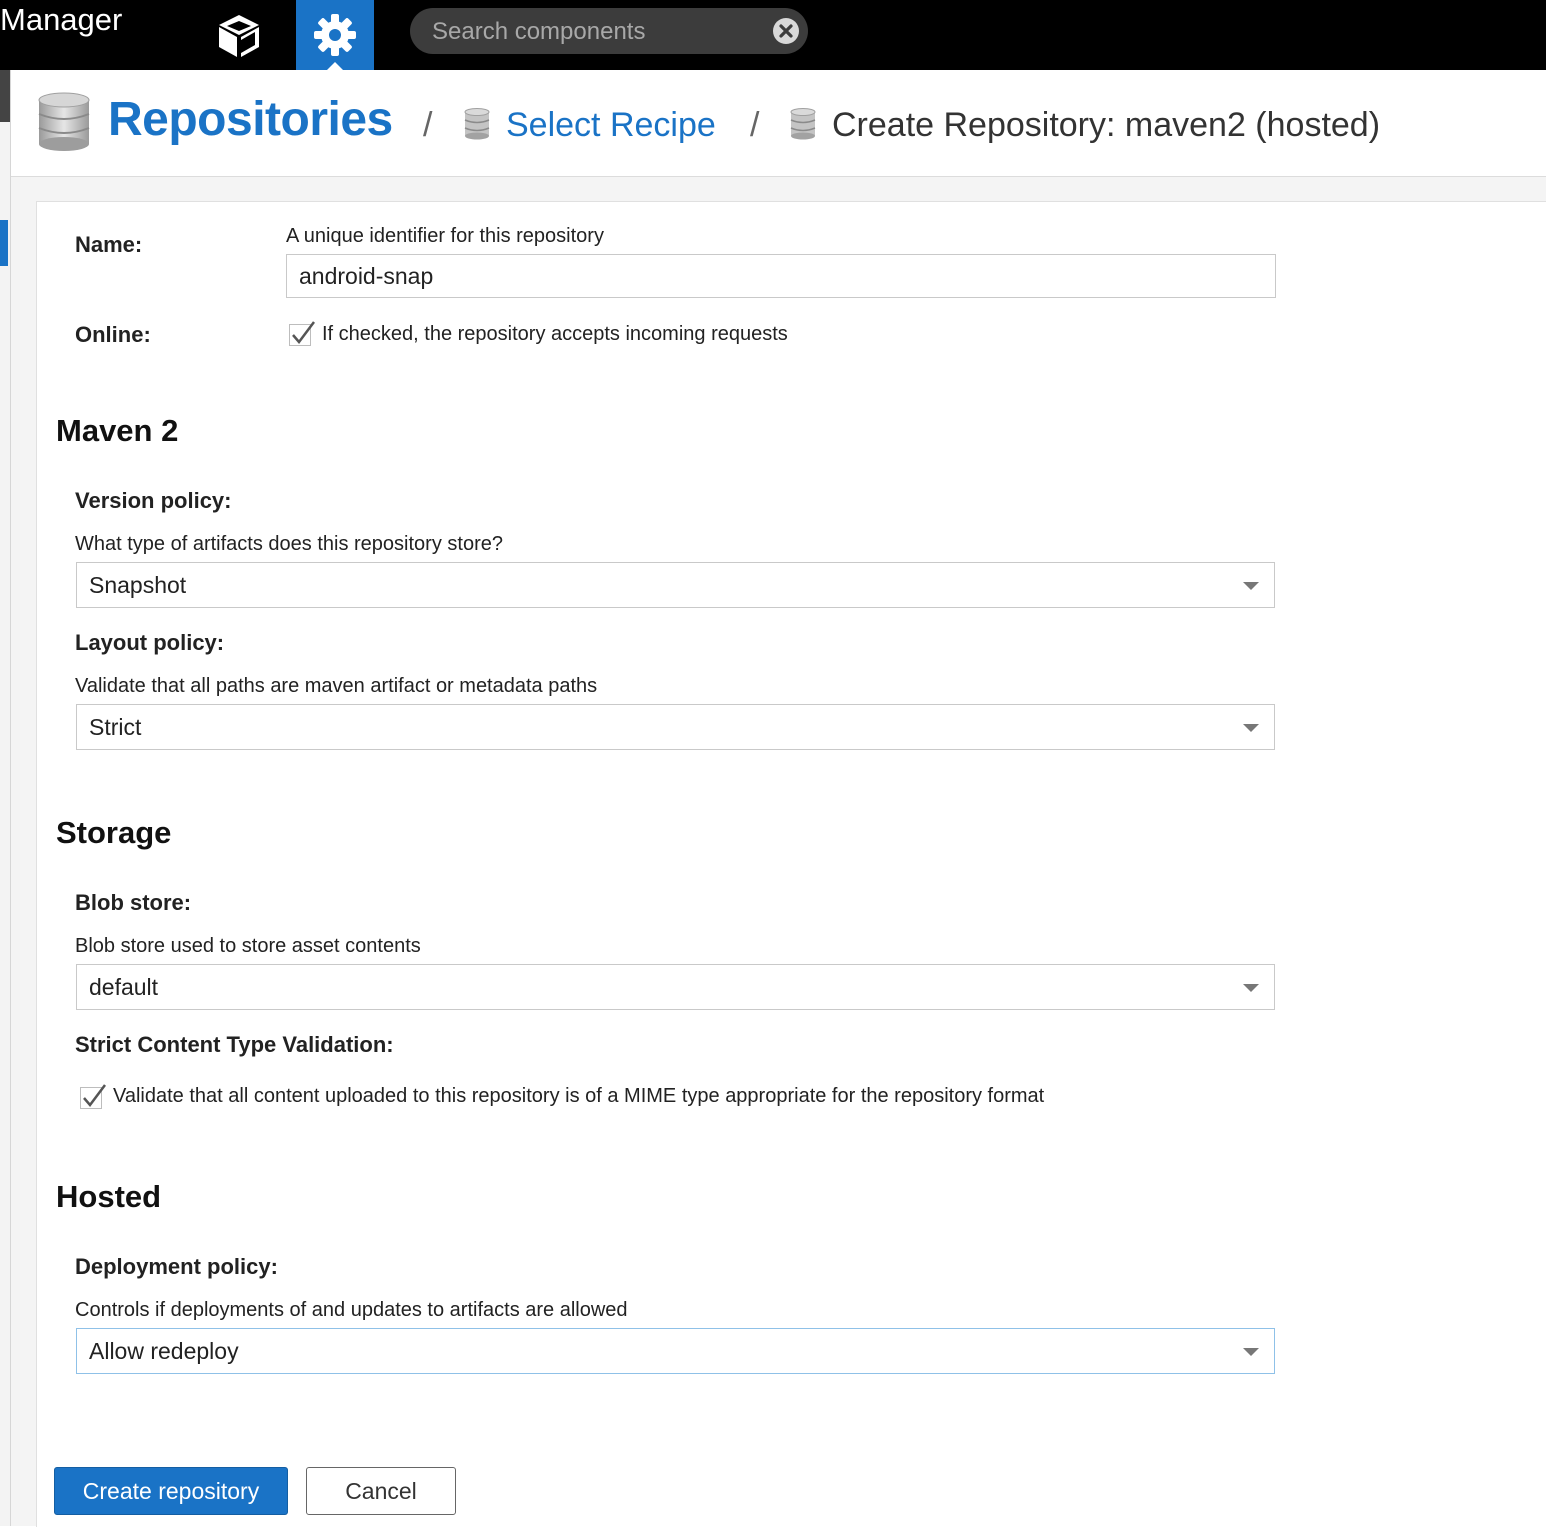  I want to click on hosted-section-heading: Hosted, so click(109, 1196).